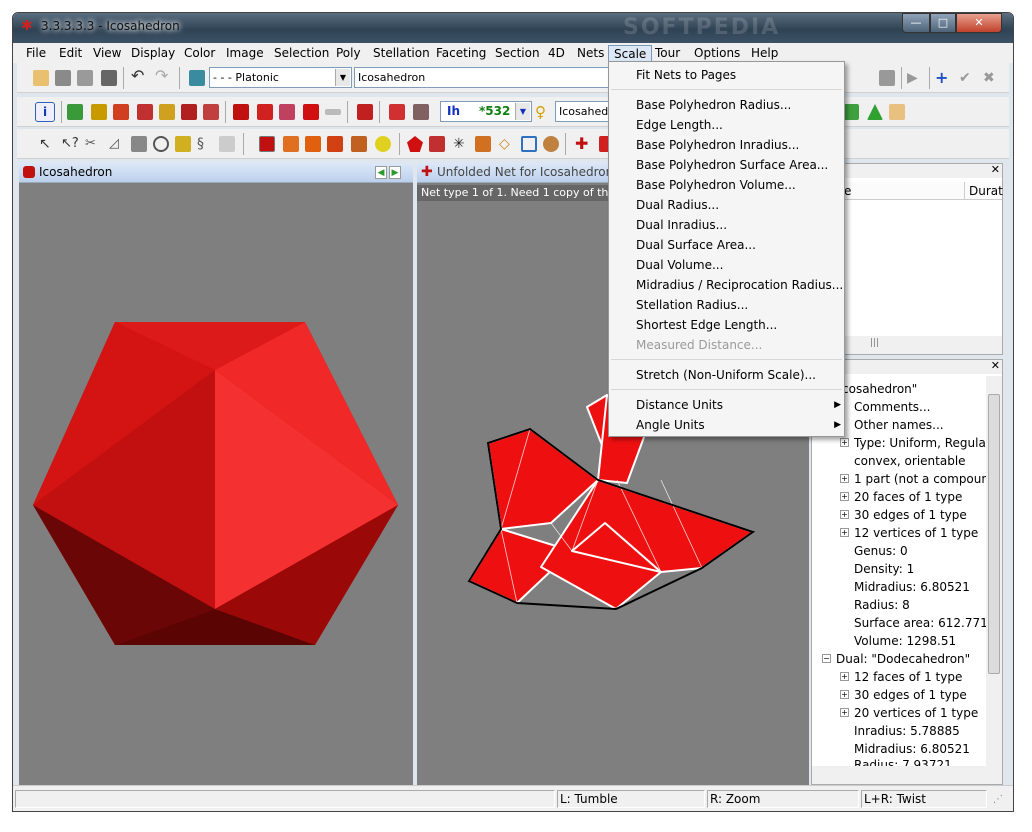 The image size is (1032, 832). Describe the element at coordinates (851, 112) in the screenshot. I see `green-a-icon` at that location.